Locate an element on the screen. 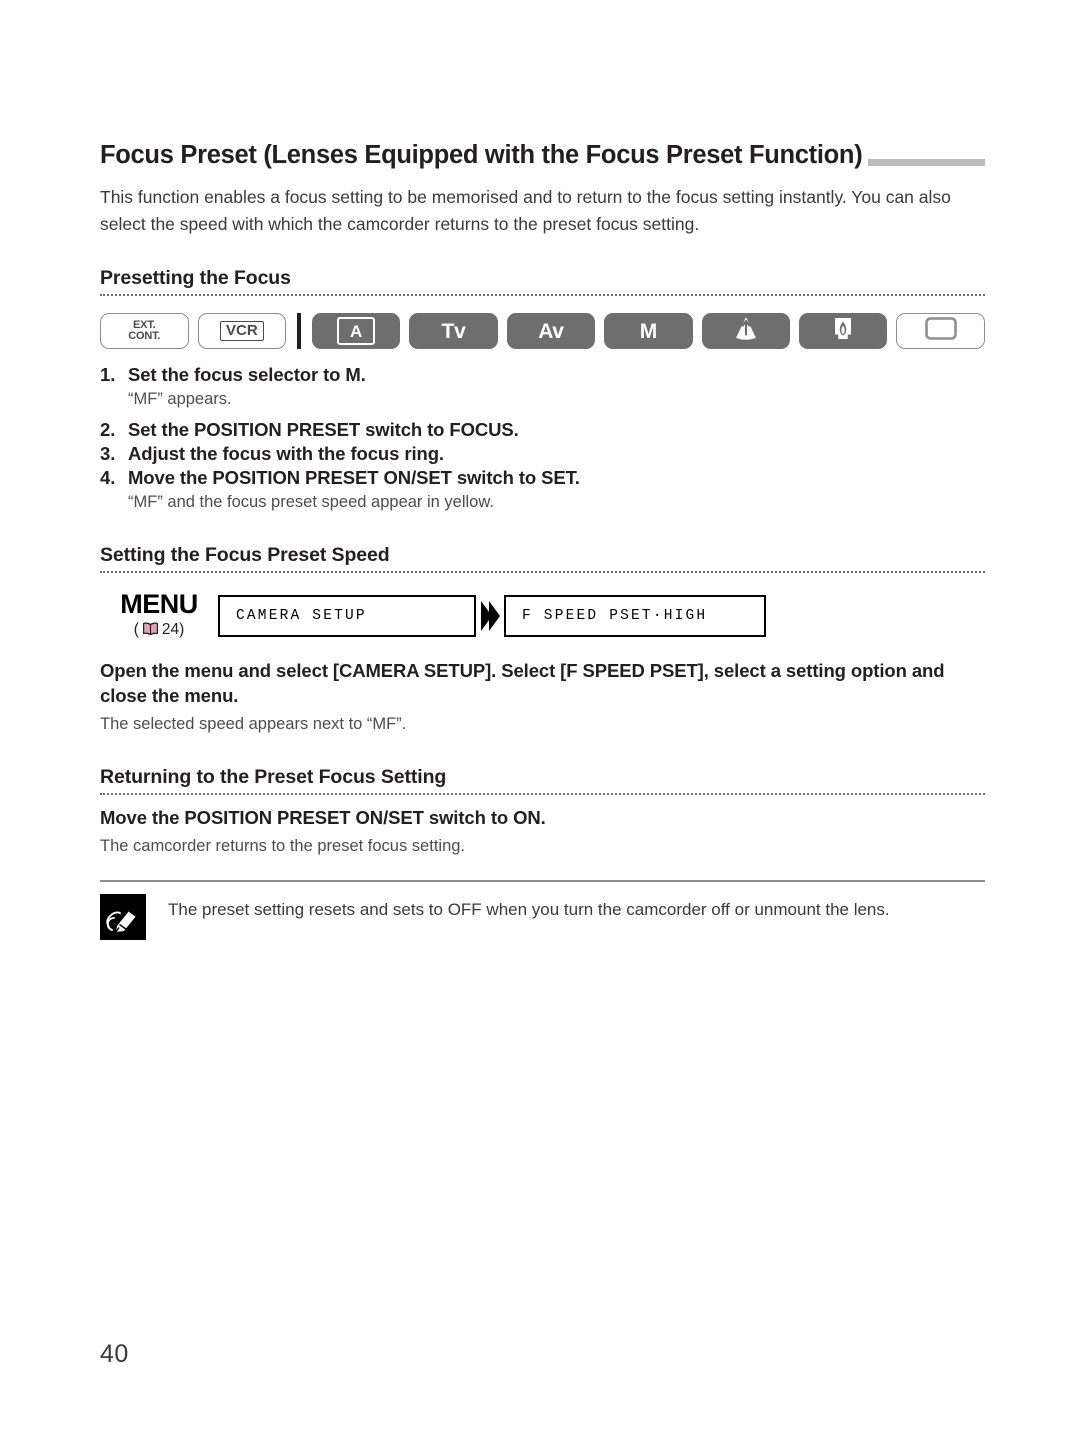 Image resolution: width=1080 pixels, height=1439 pixels. menu-badge: MENU (24) is located at coordinates (159, 615).